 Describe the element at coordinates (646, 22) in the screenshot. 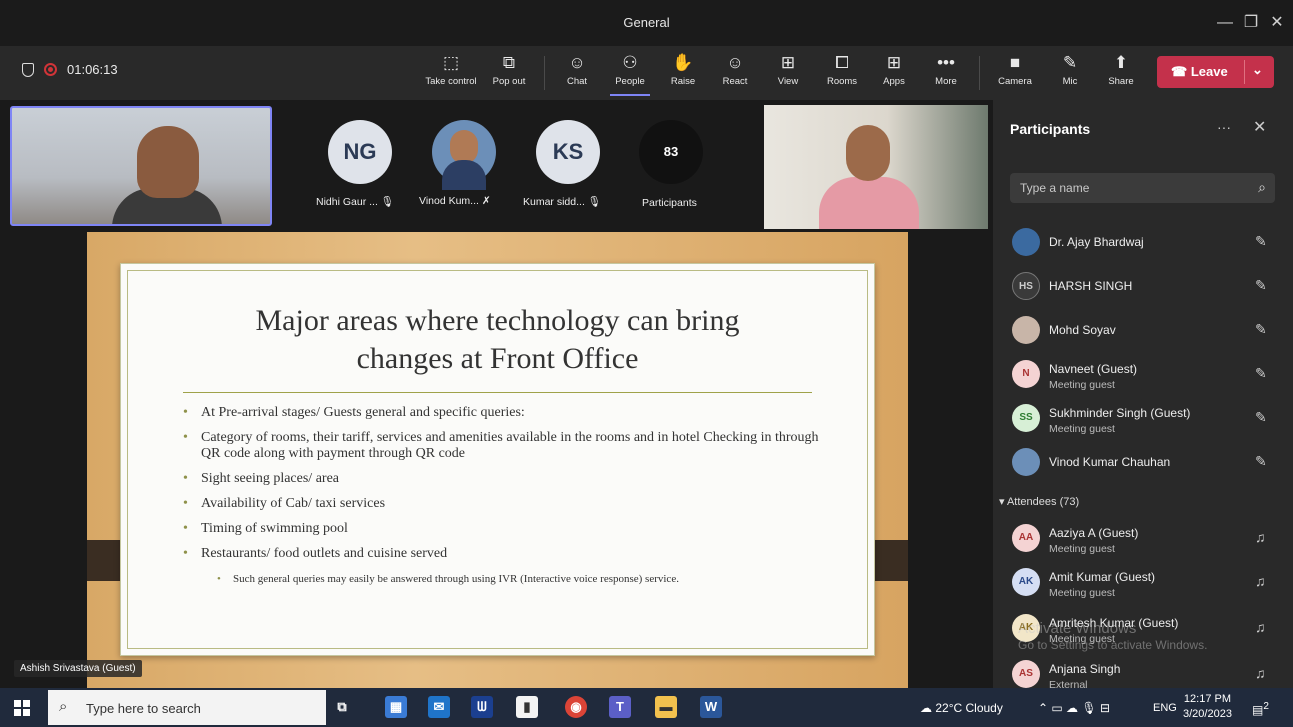

I see `window-title: General` at that location.